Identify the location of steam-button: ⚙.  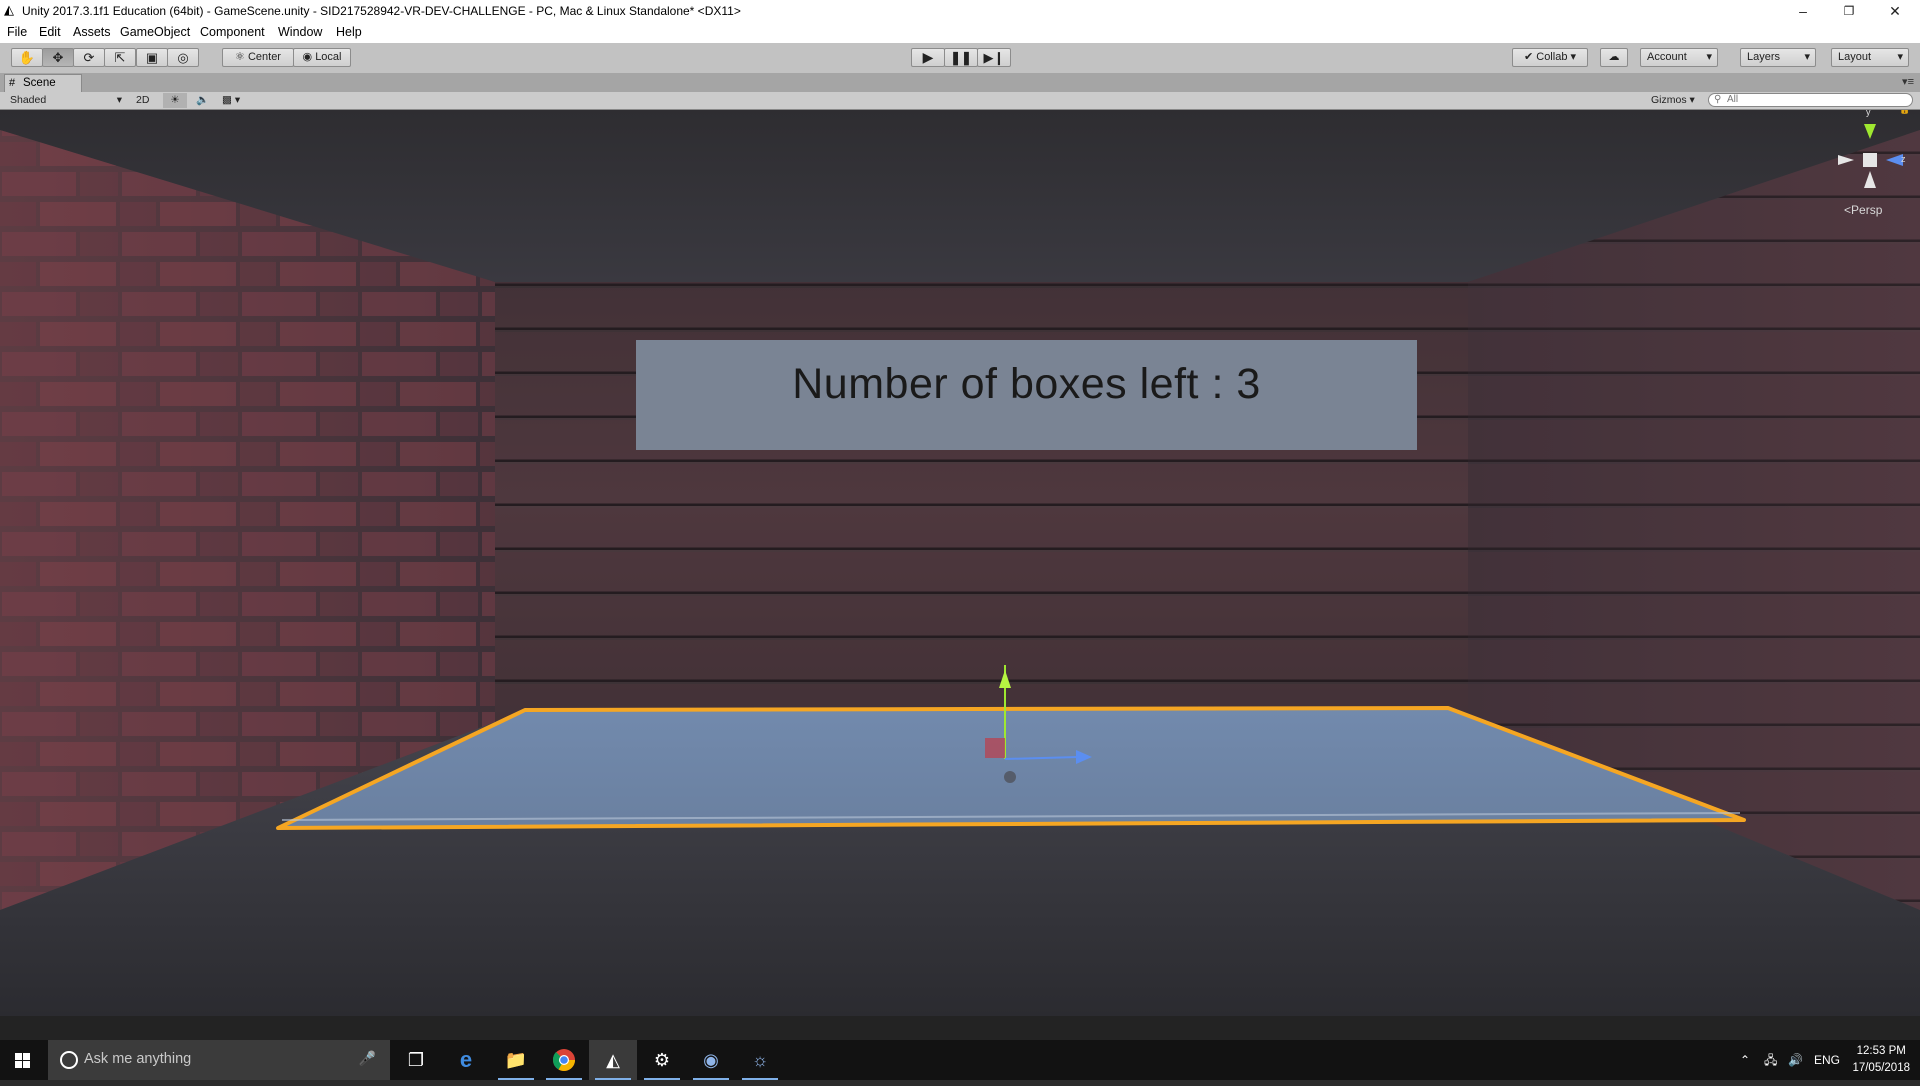
(662, 1060).